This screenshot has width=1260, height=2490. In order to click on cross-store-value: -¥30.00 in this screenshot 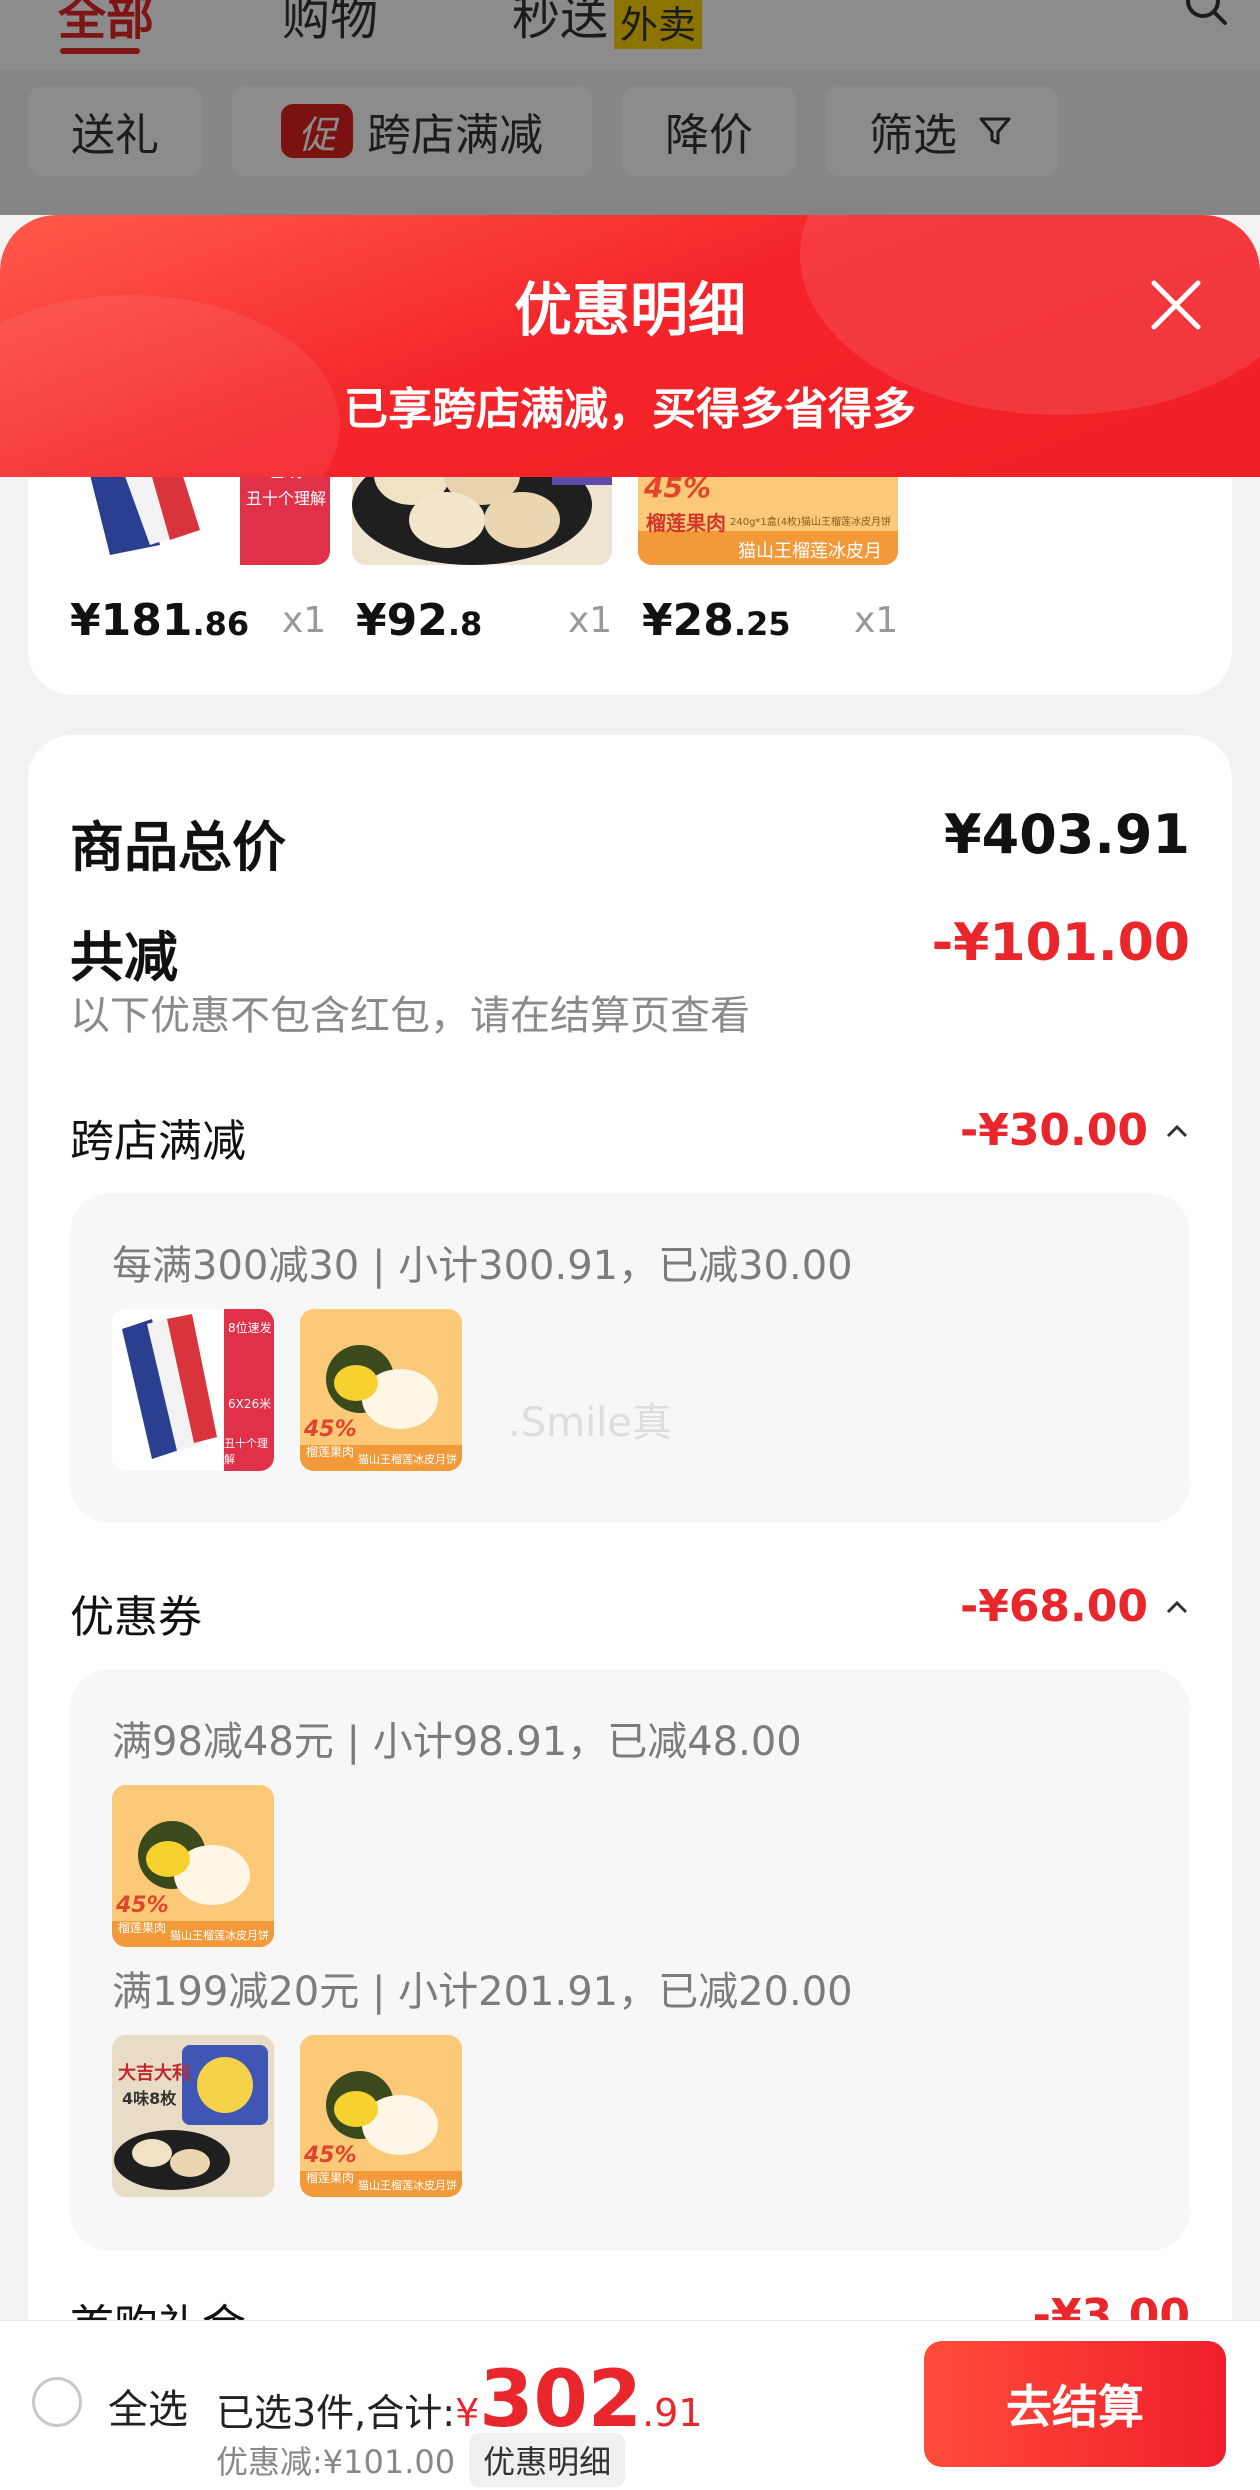, I will do `click(1053, 1130)`.